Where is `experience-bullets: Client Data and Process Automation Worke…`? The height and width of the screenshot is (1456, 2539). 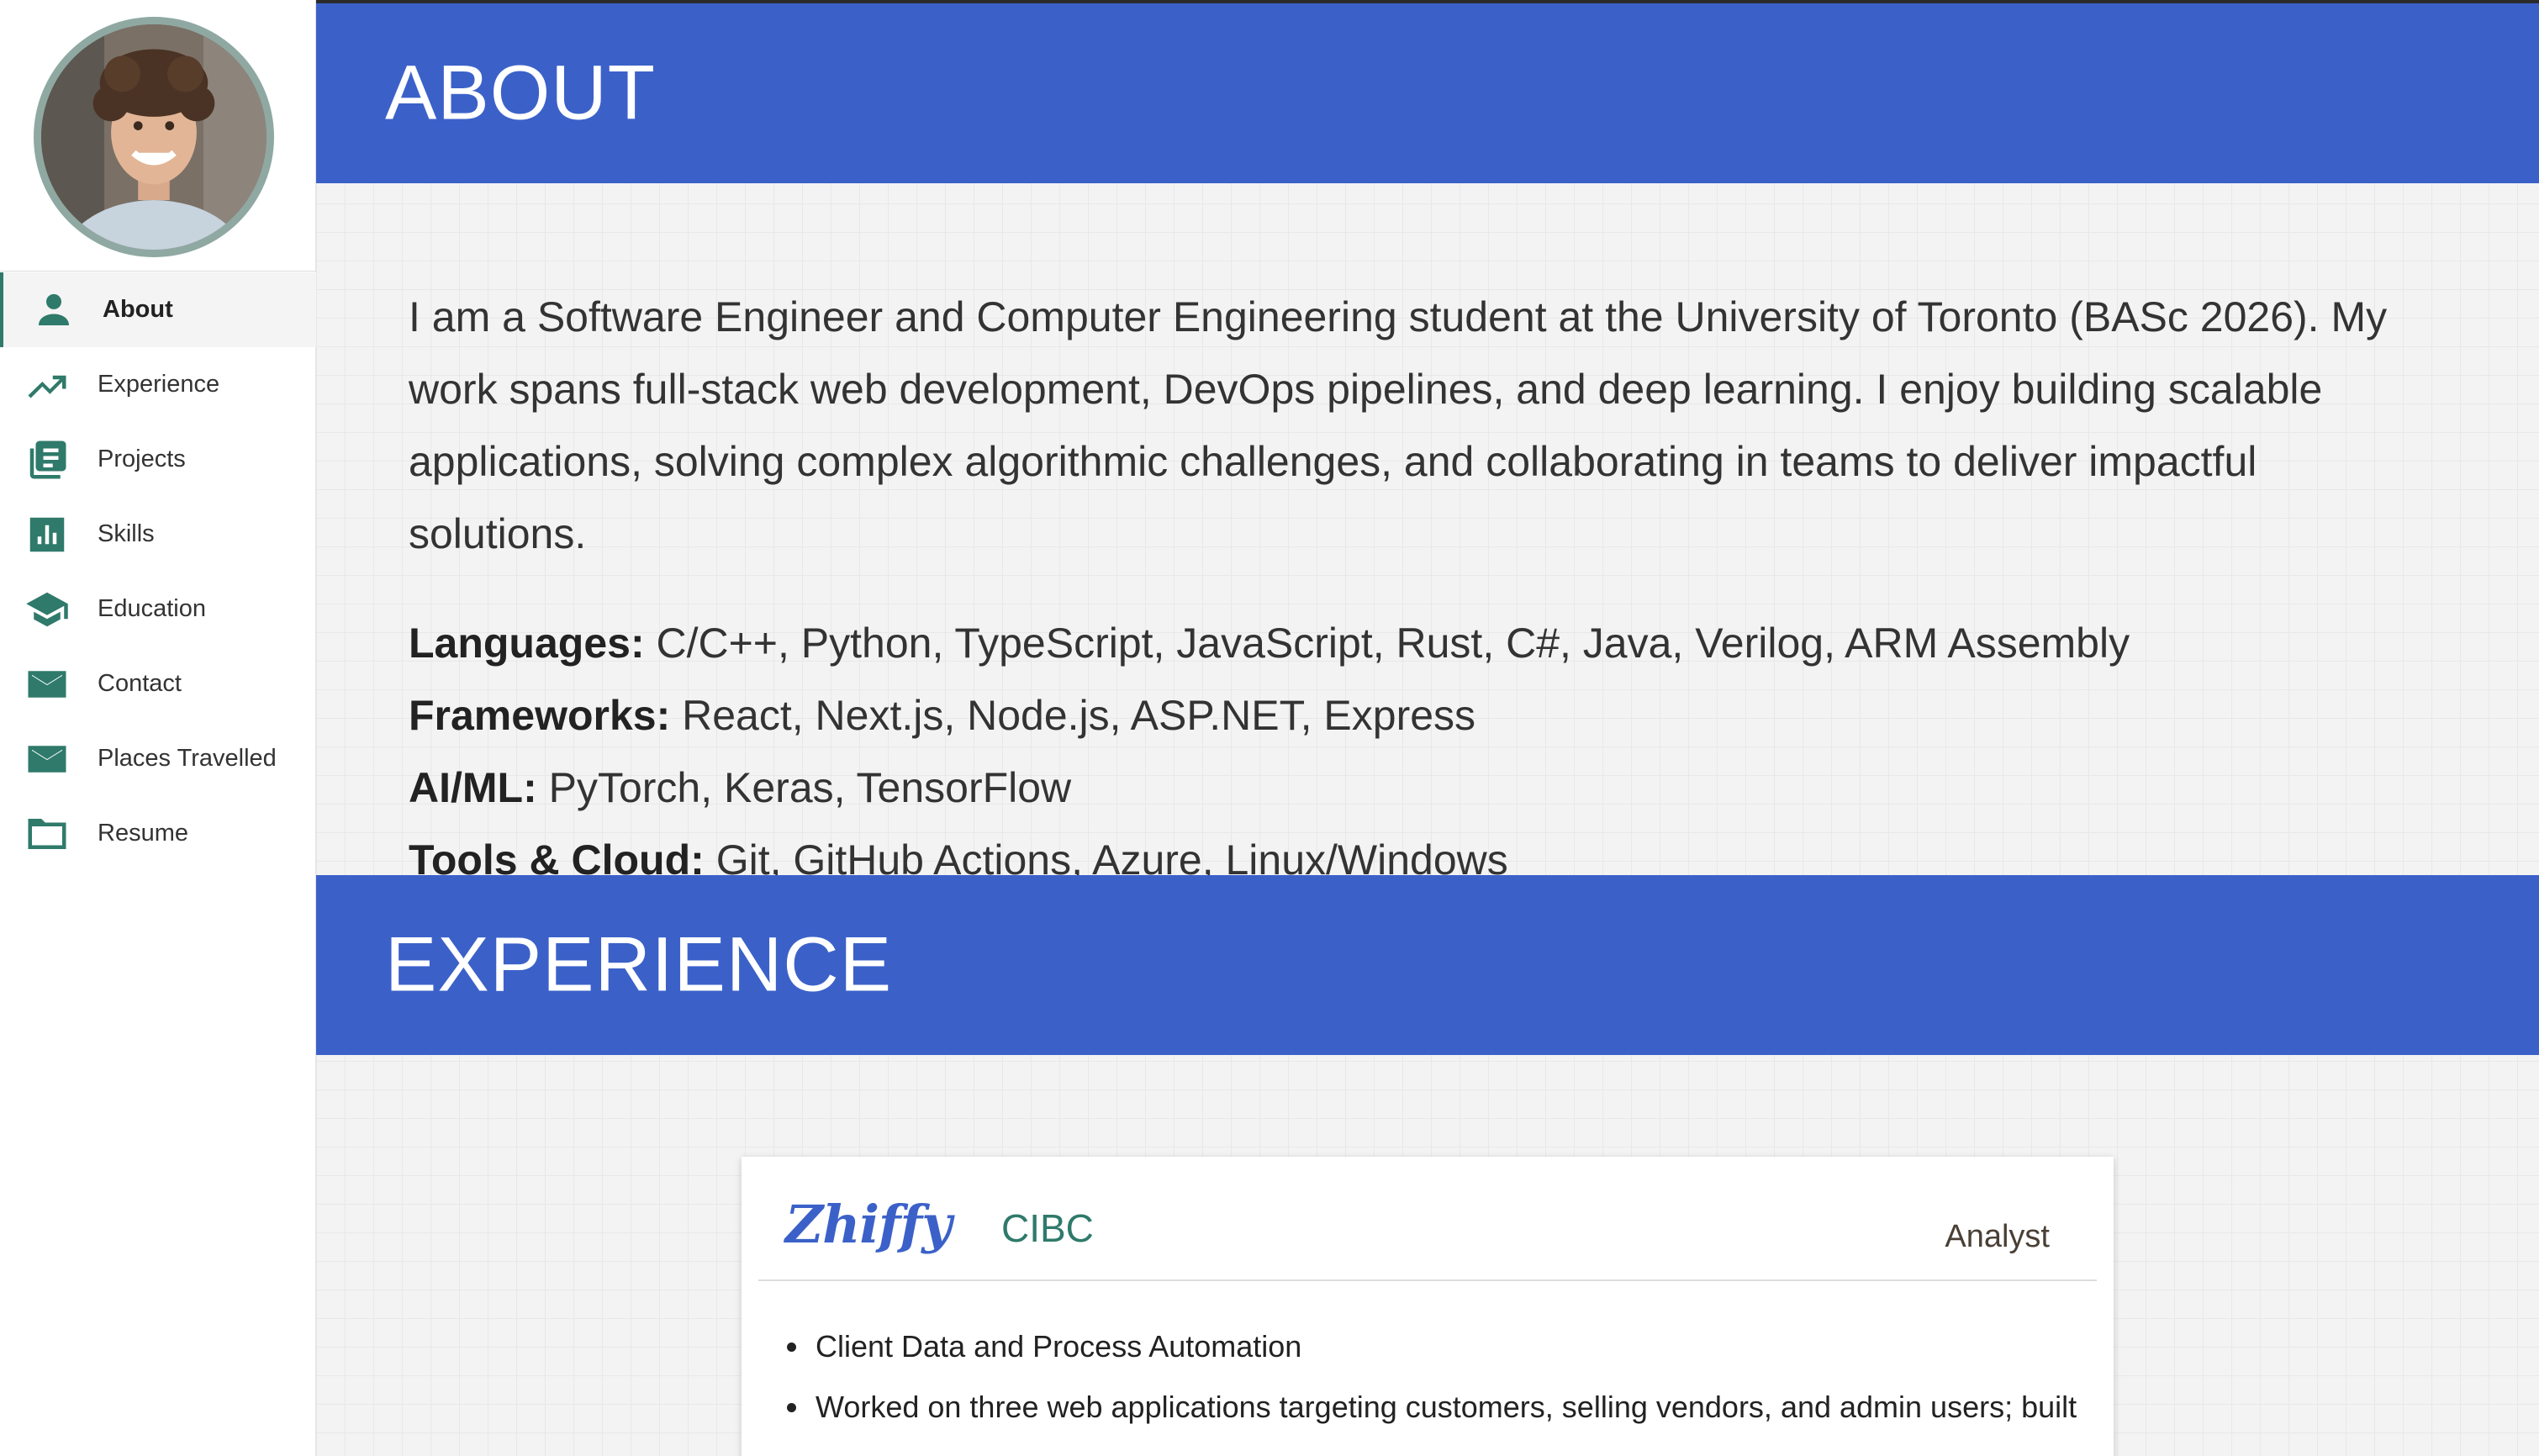
experience-bullets: Client Data and Process Automation Worke… is located at coordinates (1433, 1377).